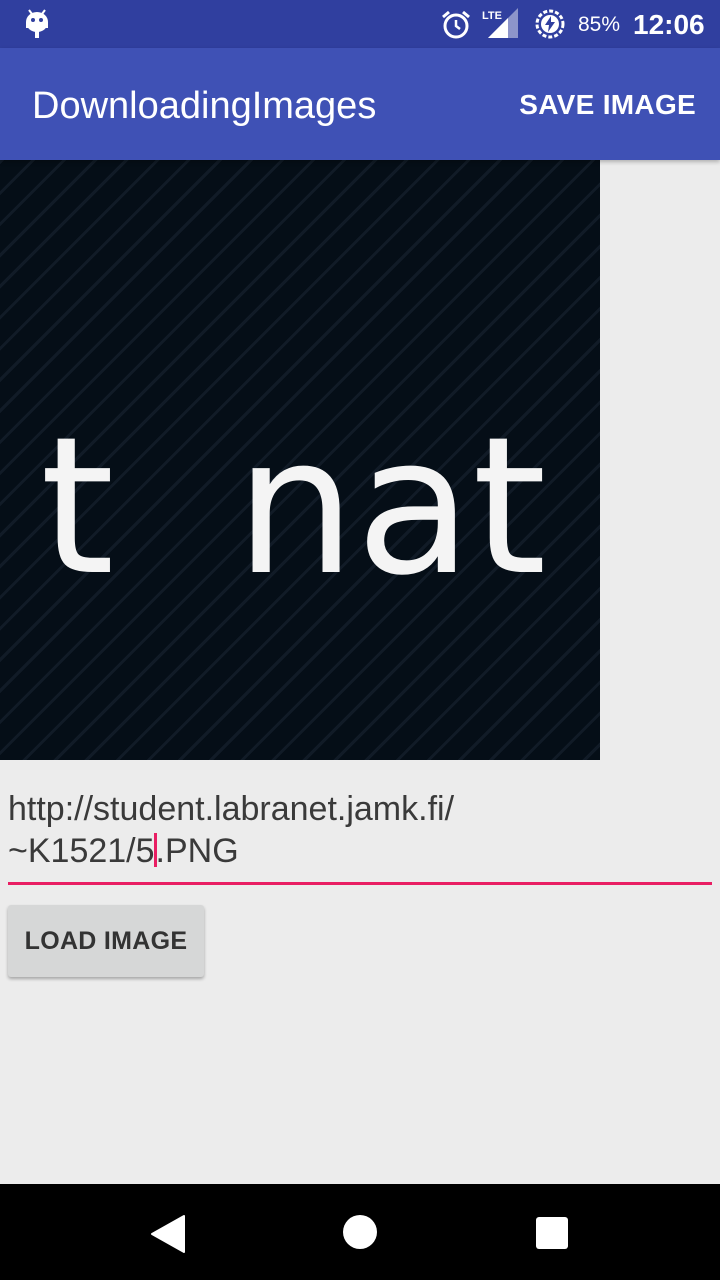 The width and height of the screenshot is (720, 1280). I want to click on home-icon, so click(360, 1232).